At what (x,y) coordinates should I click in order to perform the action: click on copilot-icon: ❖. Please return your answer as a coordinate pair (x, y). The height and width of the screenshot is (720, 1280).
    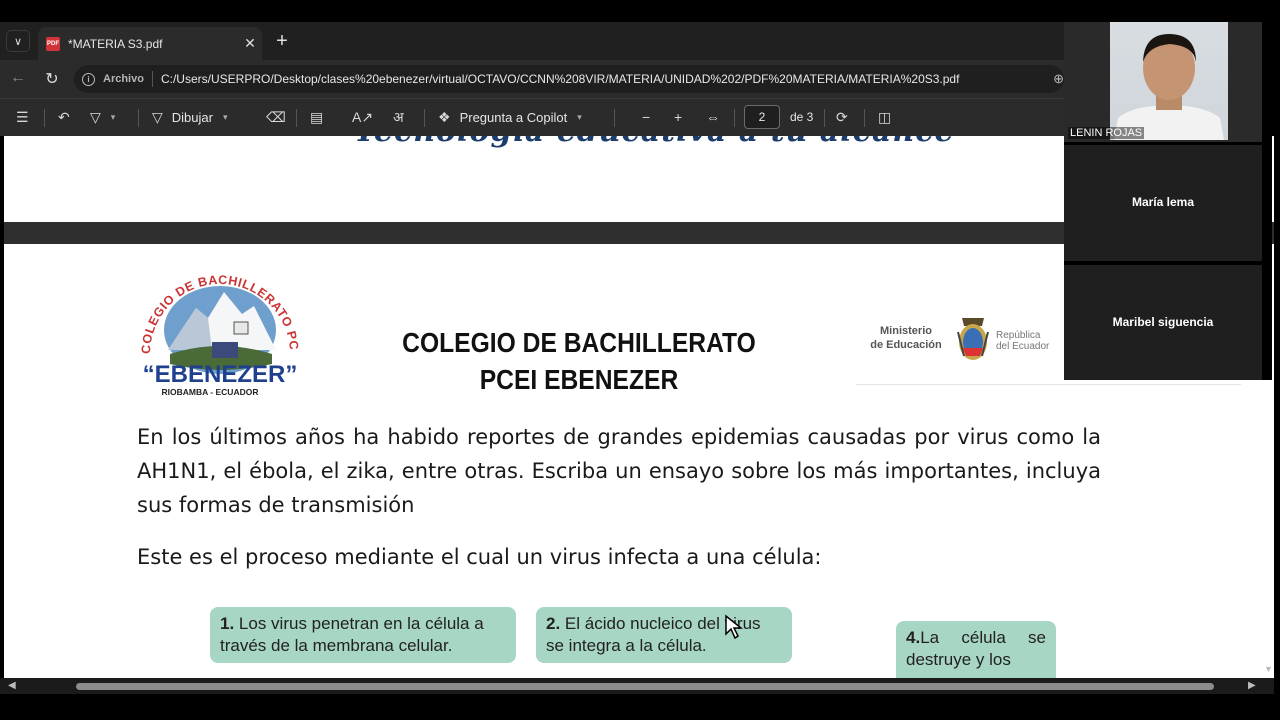
    Looking at the image, I should click on (444, 116).